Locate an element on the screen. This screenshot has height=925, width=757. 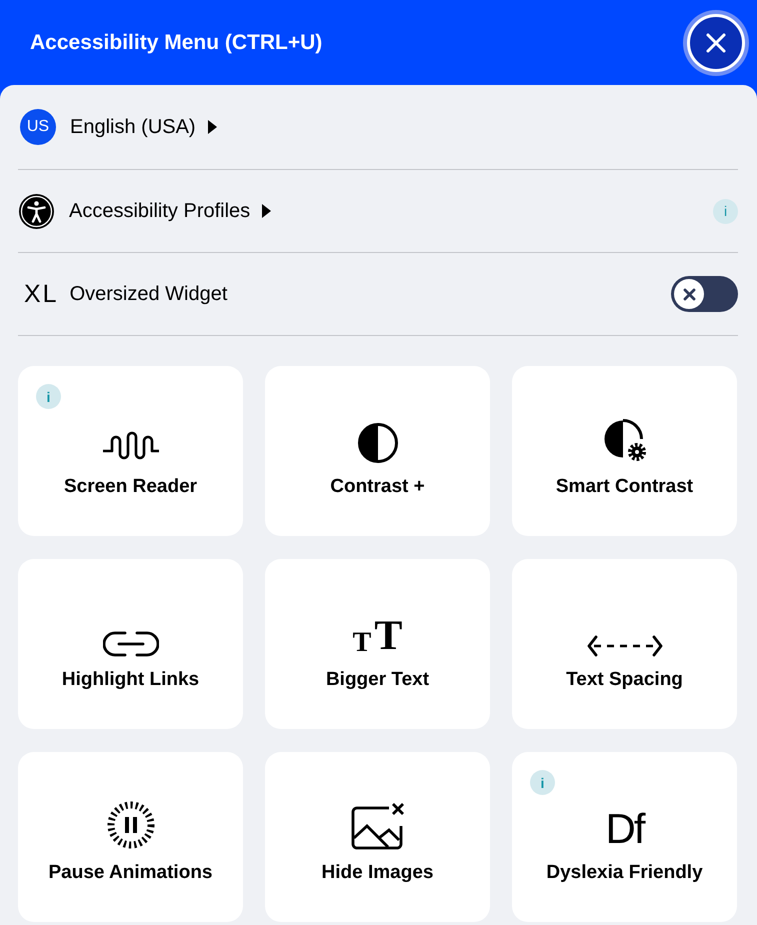
person-icon is located at coordinates (36, 211).